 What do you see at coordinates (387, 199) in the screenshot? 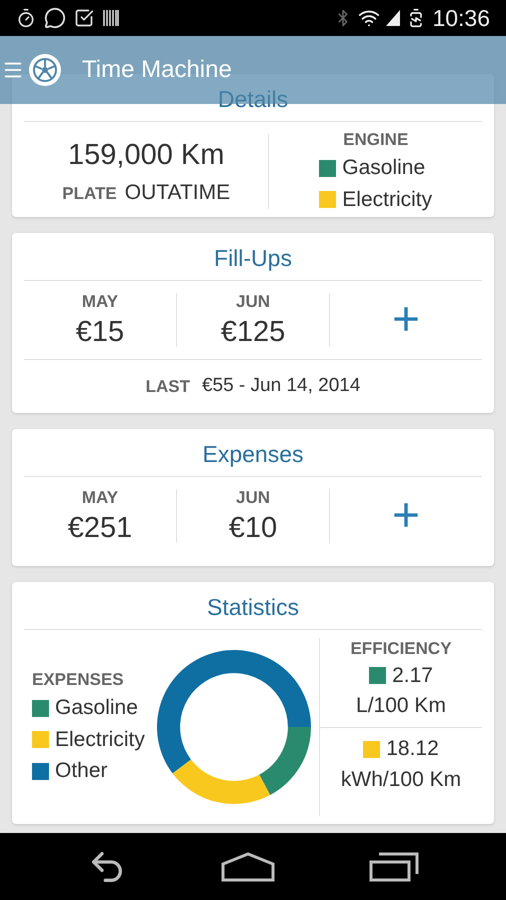
I see `engine-name: Electricity` at bounding box center [387, 199].